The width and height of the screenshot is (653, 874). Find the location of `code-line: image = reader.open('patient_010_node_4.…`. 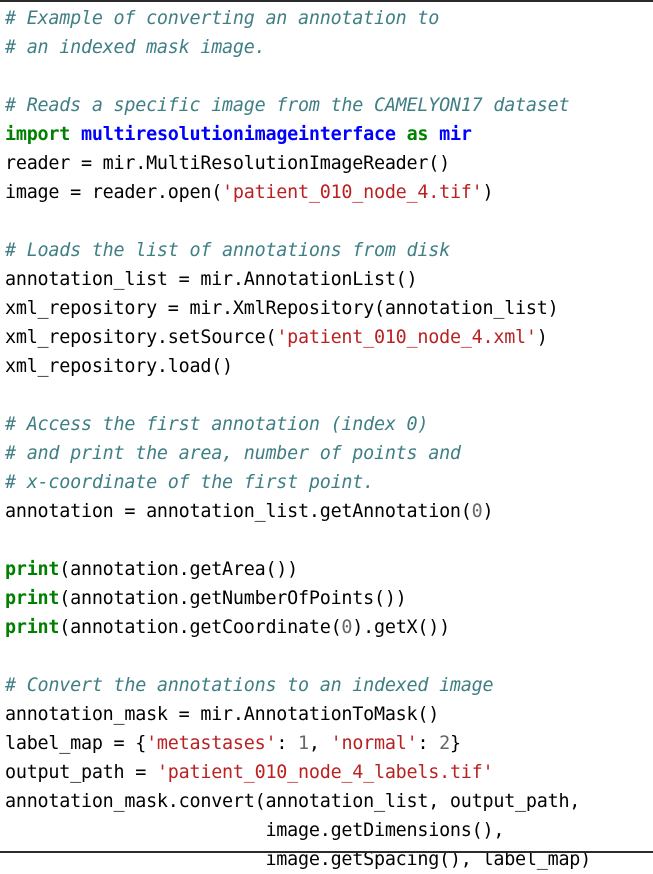

code-line: image = reader.open('patient_010_node_4.… is located at coordinates (329, 192).